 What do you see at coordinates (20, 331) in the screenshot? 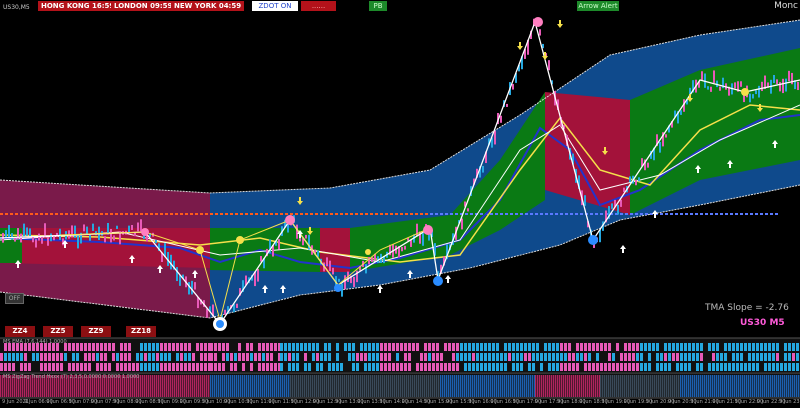
I see `zz4-button: ZZ4` at bounding box center [20, 331].